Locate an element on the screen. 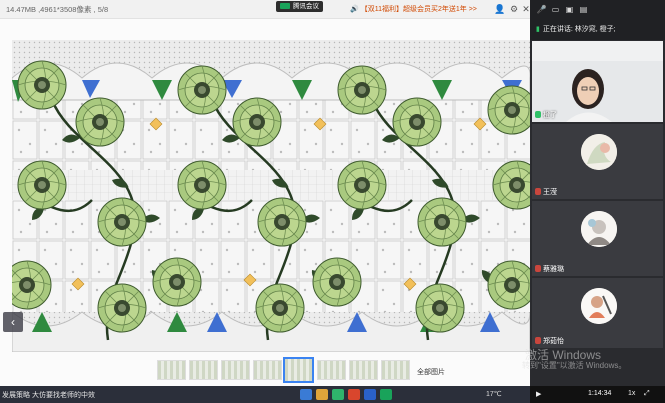 The height and width of the screenshot is (403, 665). speaking-prefix: 正在讲话: is located at coordinates (557, 29).